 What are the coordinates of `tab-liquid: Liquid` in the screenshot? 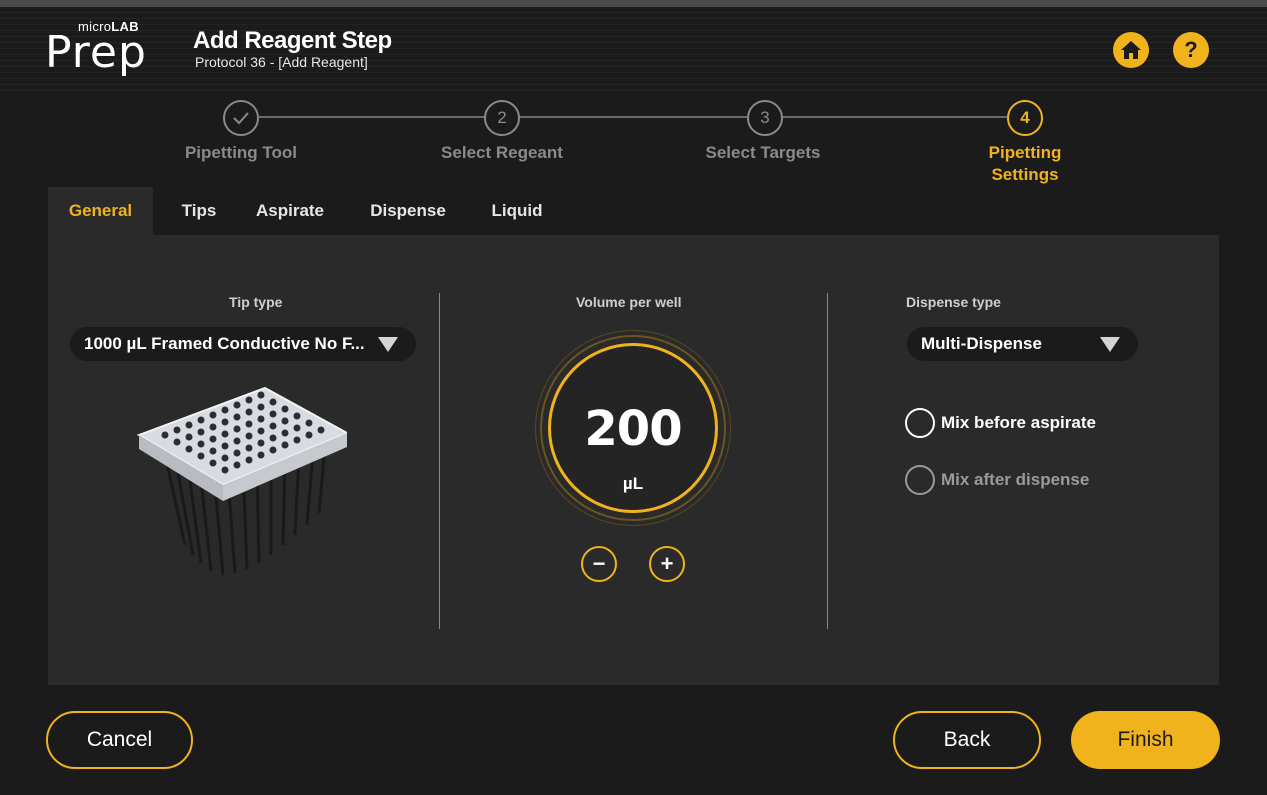 It's located at (517, 211).